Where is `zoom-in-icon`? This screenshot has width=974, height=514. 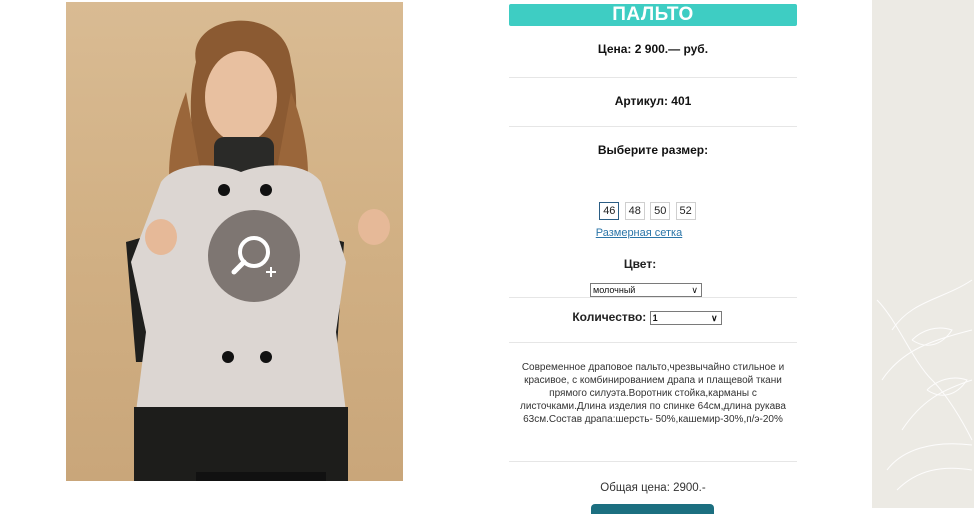 zoom-in-icon is located at coordinates (253, 256).